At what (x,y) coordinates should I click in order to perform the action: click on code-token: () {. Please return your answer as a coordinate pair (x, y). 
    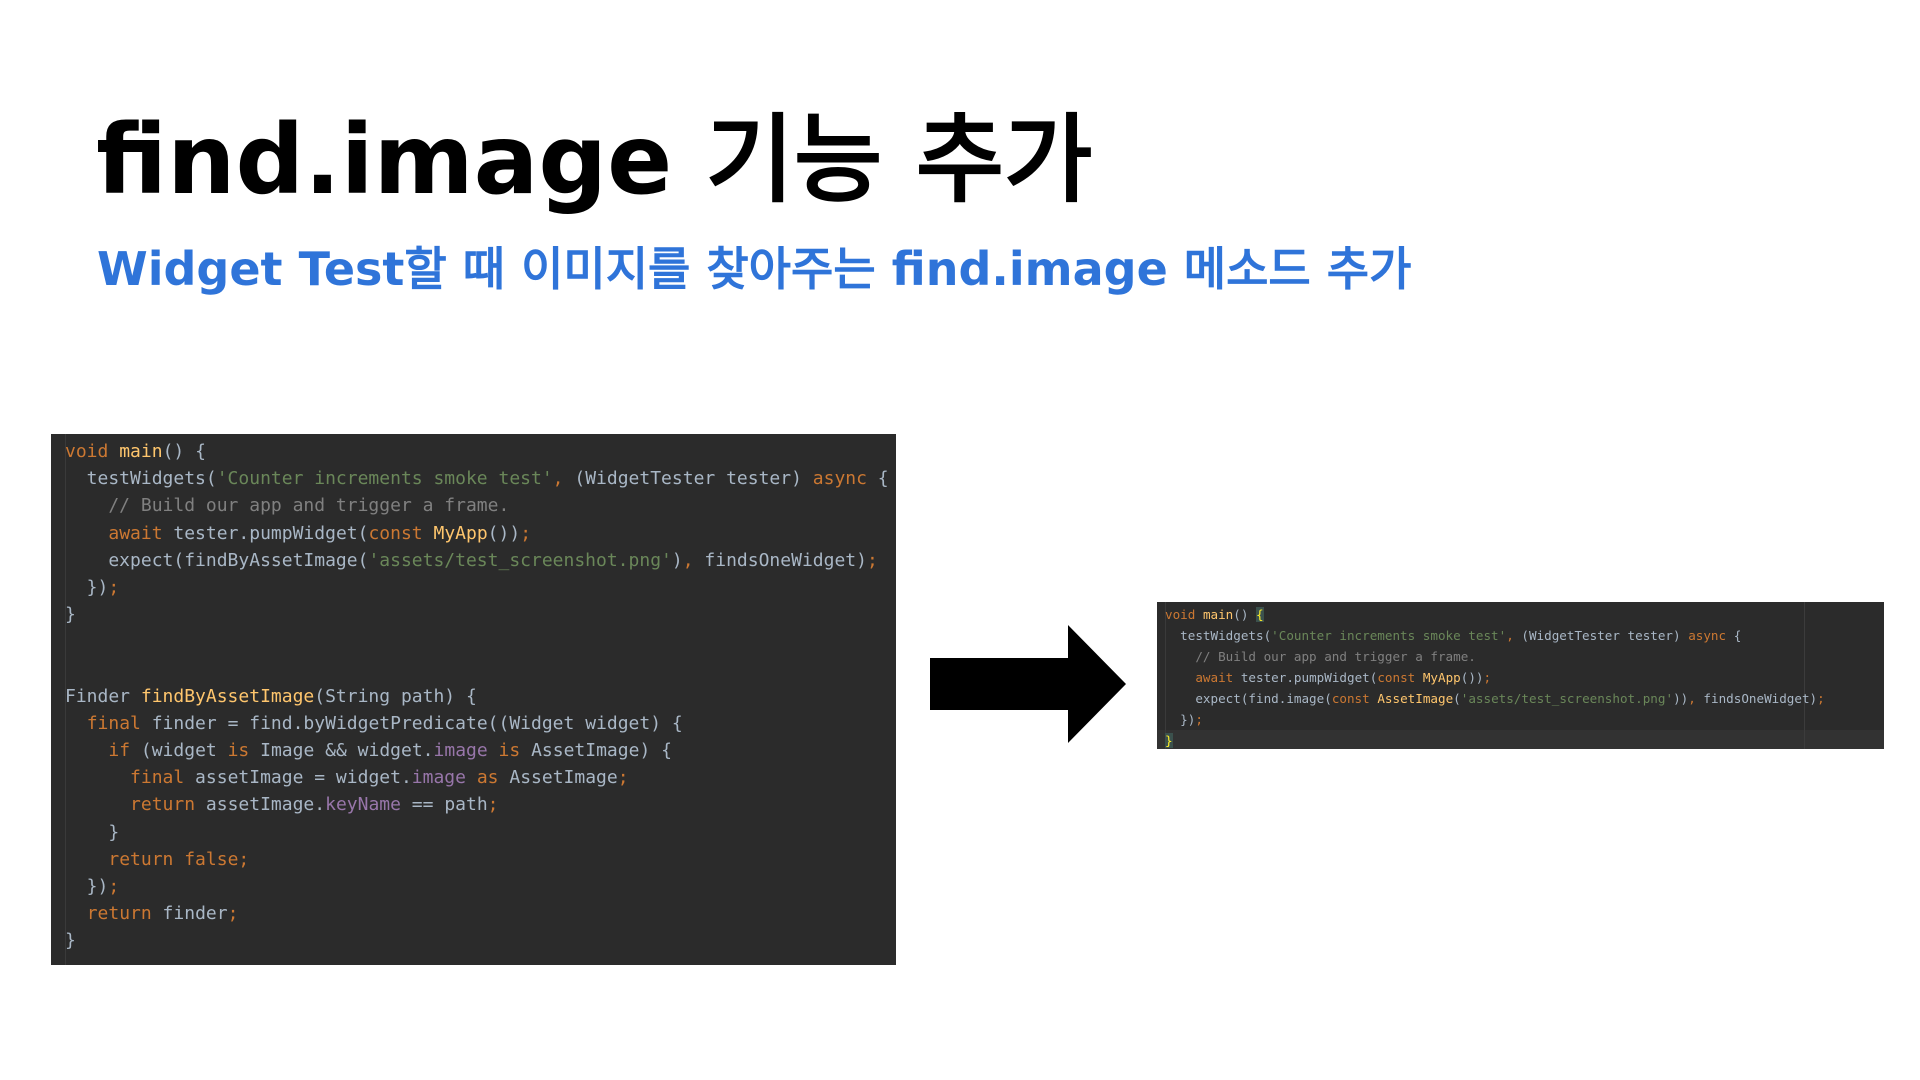
    Looking at the image, I should click on (184, 451).